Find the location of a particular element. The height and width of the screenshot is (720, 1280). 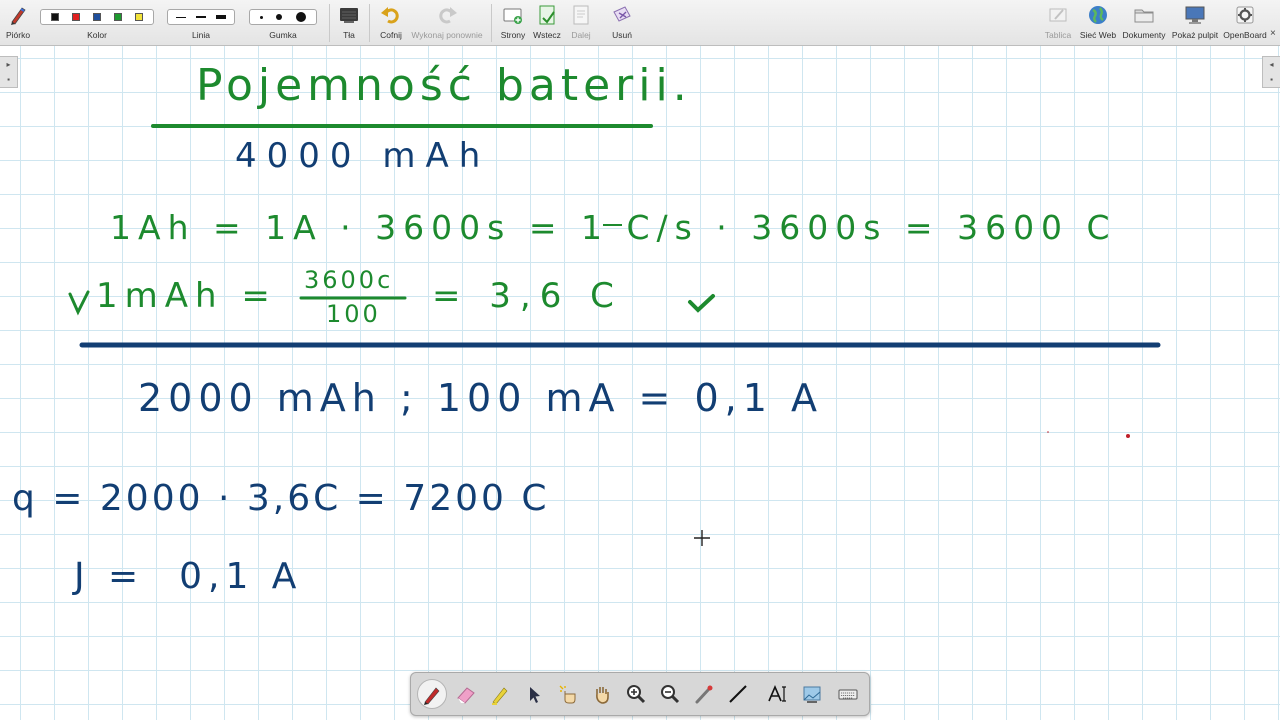

zoom-out-icon is located at coordinates (670, 694).